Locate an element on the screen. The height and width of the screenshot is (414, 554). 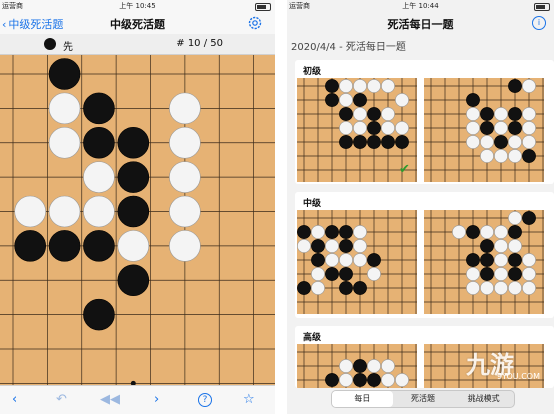
checkmark-icon: ✔ is located at coordinates (404, 169).